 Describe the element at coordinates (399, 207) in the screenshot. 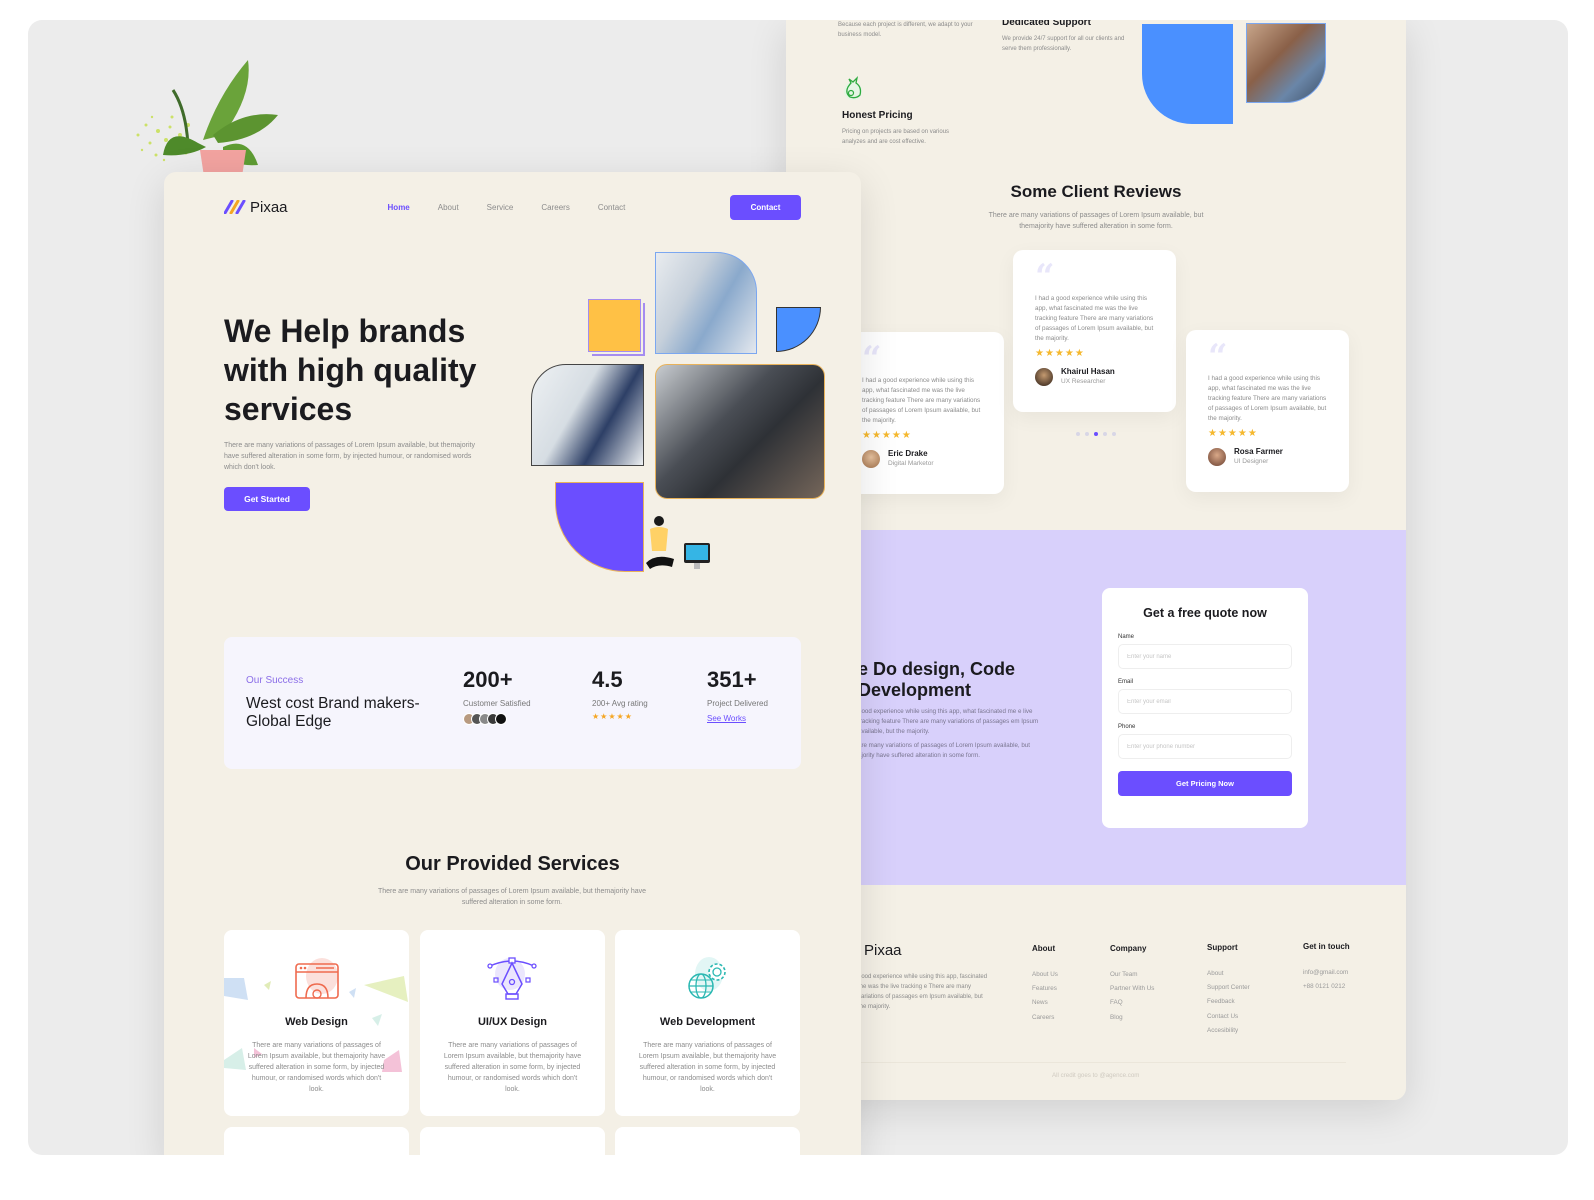

I see `nav-home: Home` at that location.